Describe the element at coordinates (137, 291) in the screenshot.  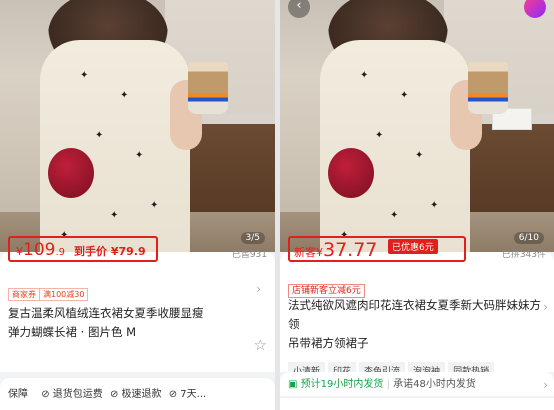
I see `coupon-tags: 商家券 满100减30 ›` at that location.